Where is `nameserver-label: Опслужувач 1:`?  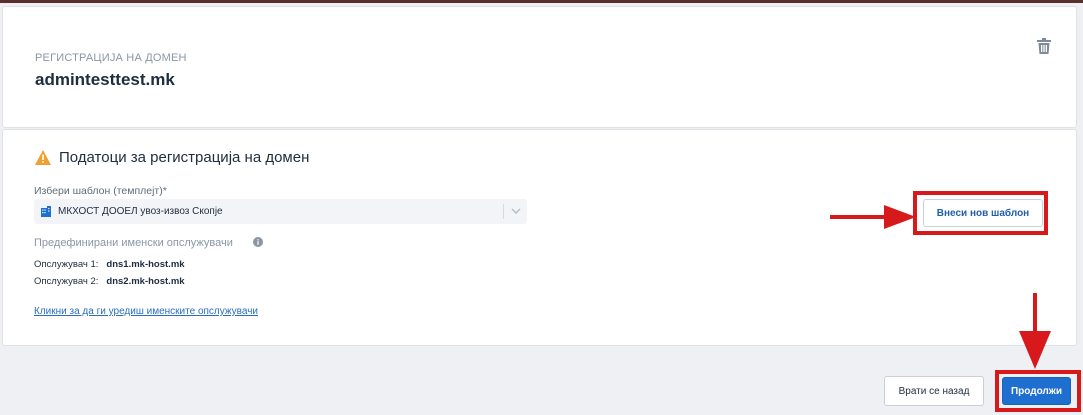
nameserver-label: Опслужувач 1: is located at coordinates (66, 264).